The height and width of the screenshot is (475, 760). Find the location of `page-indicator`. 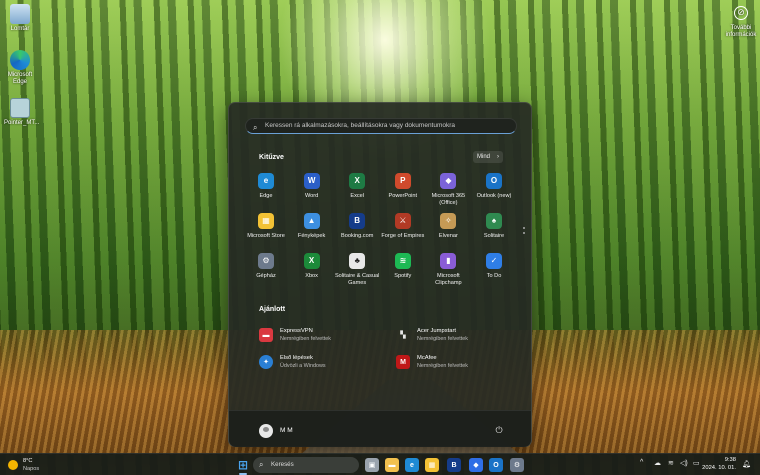

page-indicator is located at coordinates (524, 232).